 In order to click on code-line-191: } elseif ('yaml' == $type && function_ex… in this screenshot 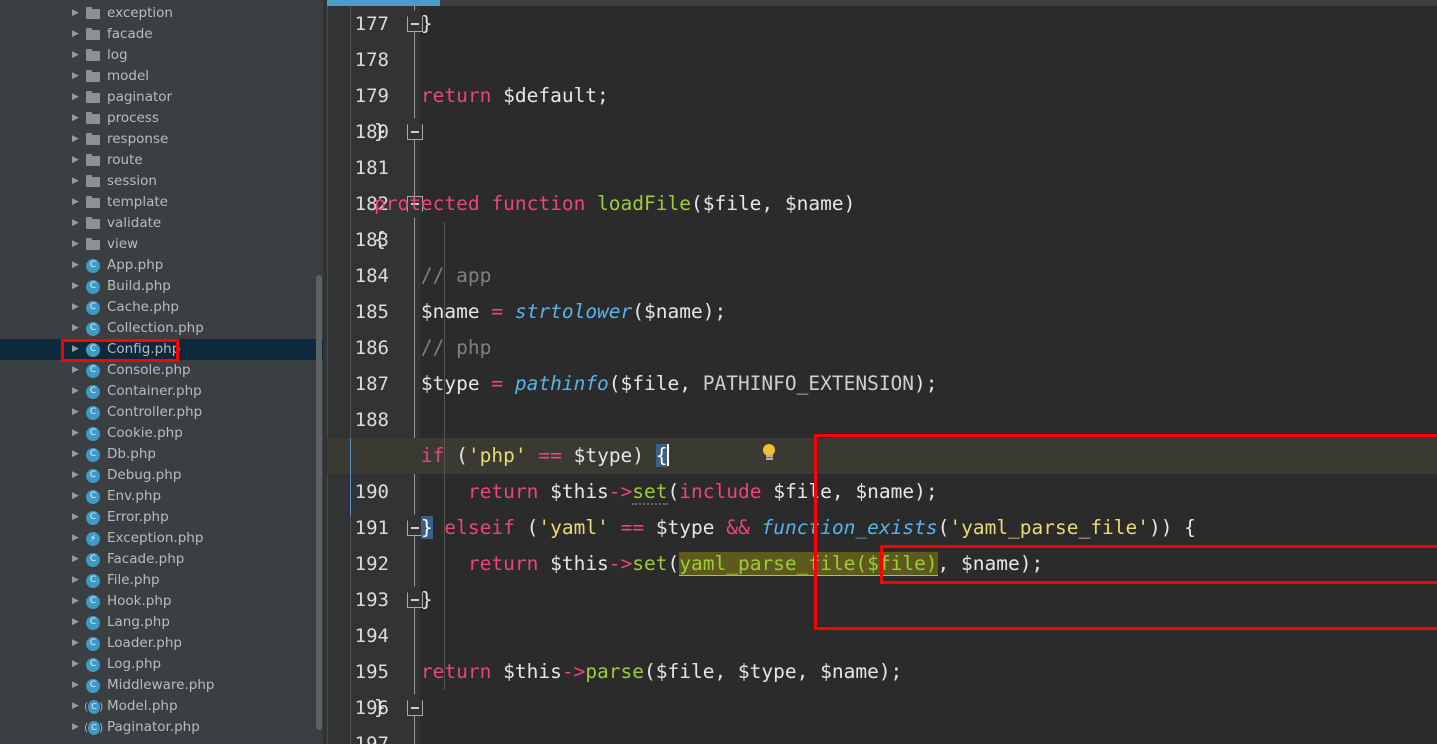, I will do `click(761, 528)`.